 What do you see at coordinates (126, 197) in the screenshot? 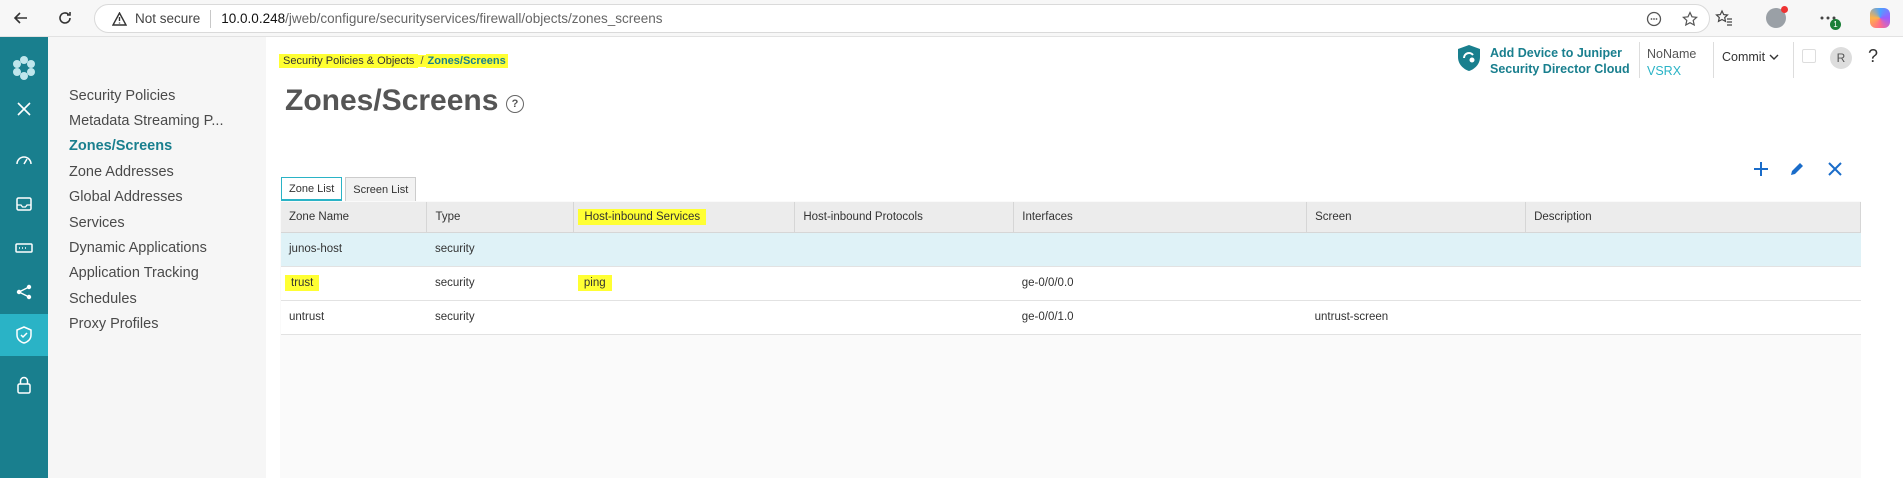
I see `subnav-item-global-addresses: Global Addresses` at bounding box center [126, 197].